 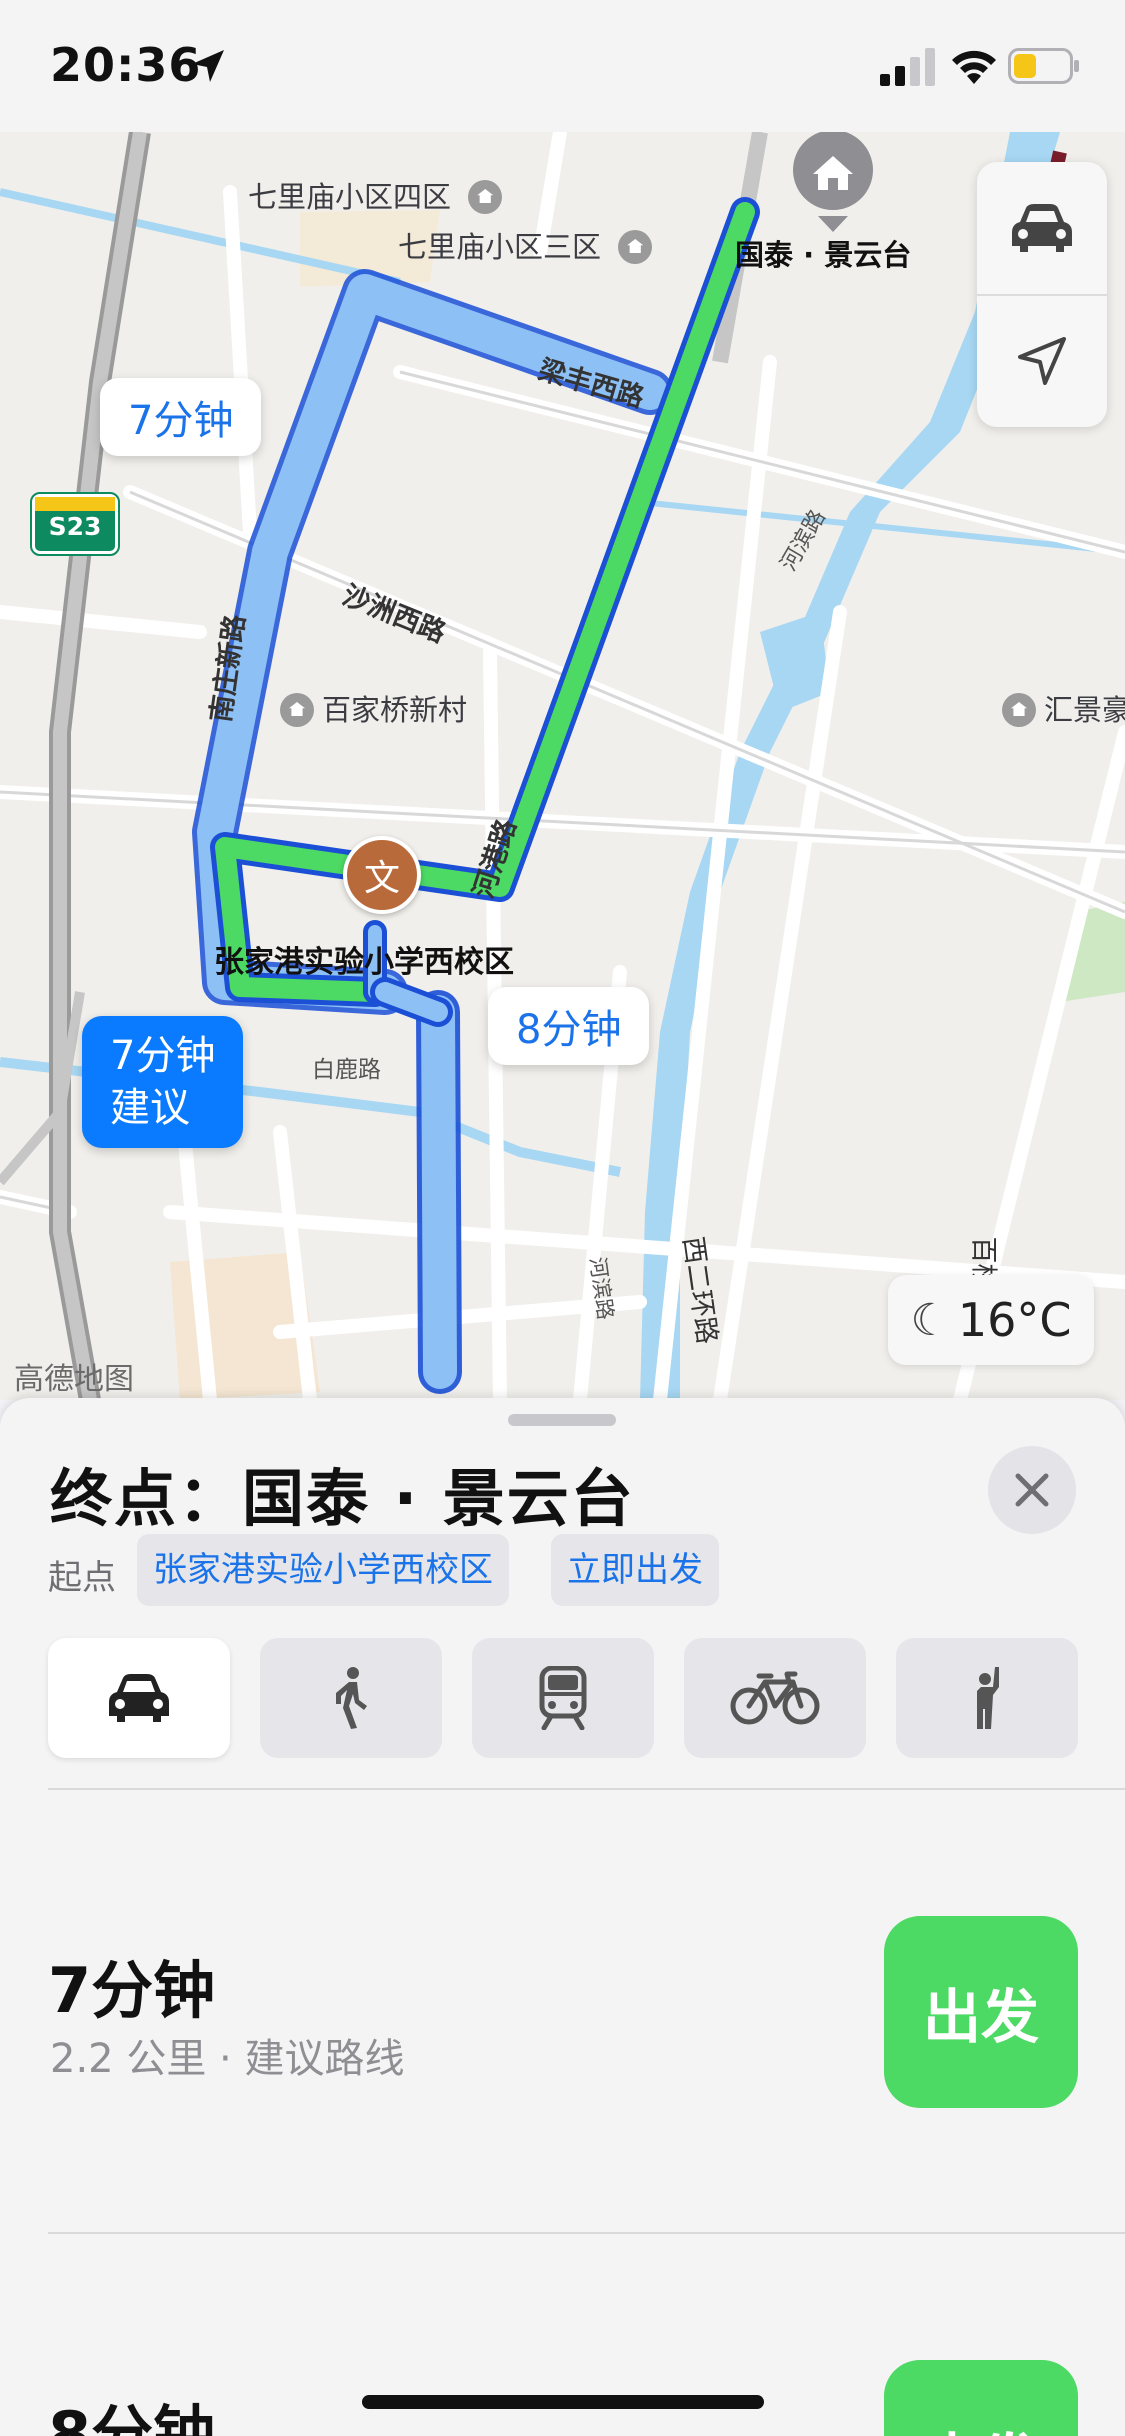 I want to click on mode-bike-button, so click(x=775, y=1698).